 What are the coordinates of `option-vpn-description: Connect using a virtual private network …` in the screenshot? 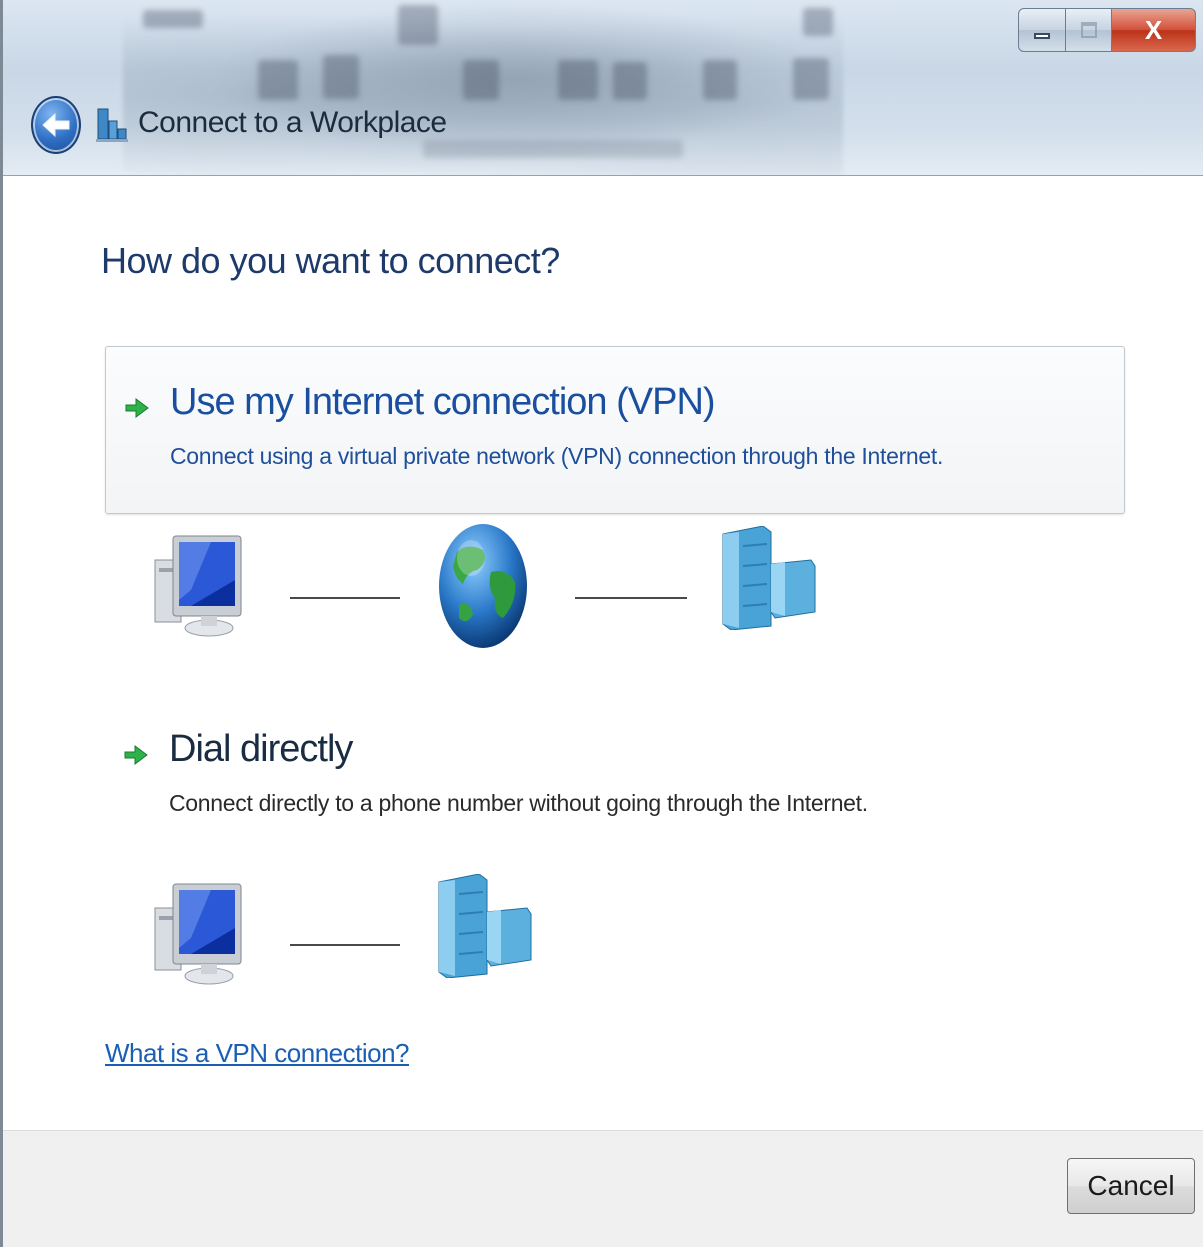 It's located at (557, 456).